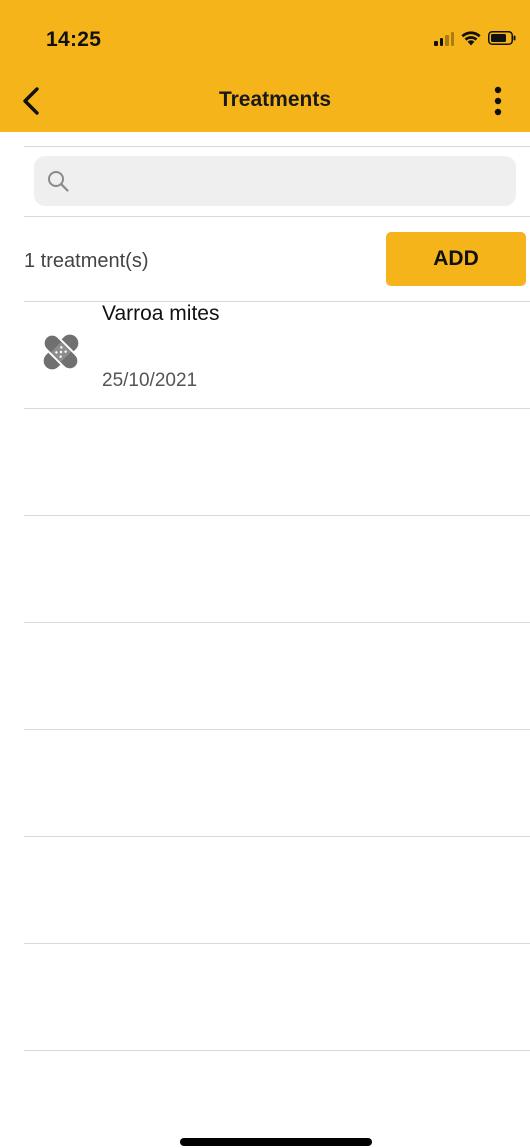  I want to click on wifi-icon, so click(471, 38).